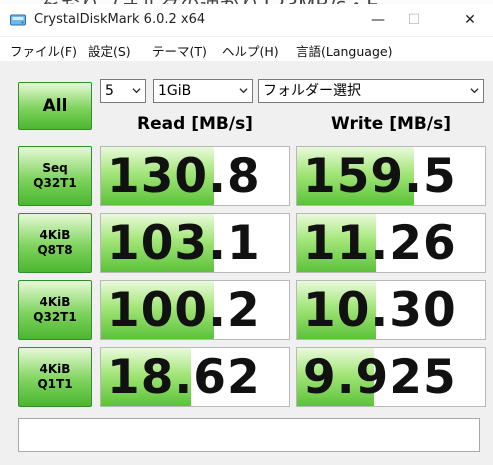  Describe the element at coordinates (109, 50) in the screenshot. I see `menu-settings: 設定(S)` at that location.